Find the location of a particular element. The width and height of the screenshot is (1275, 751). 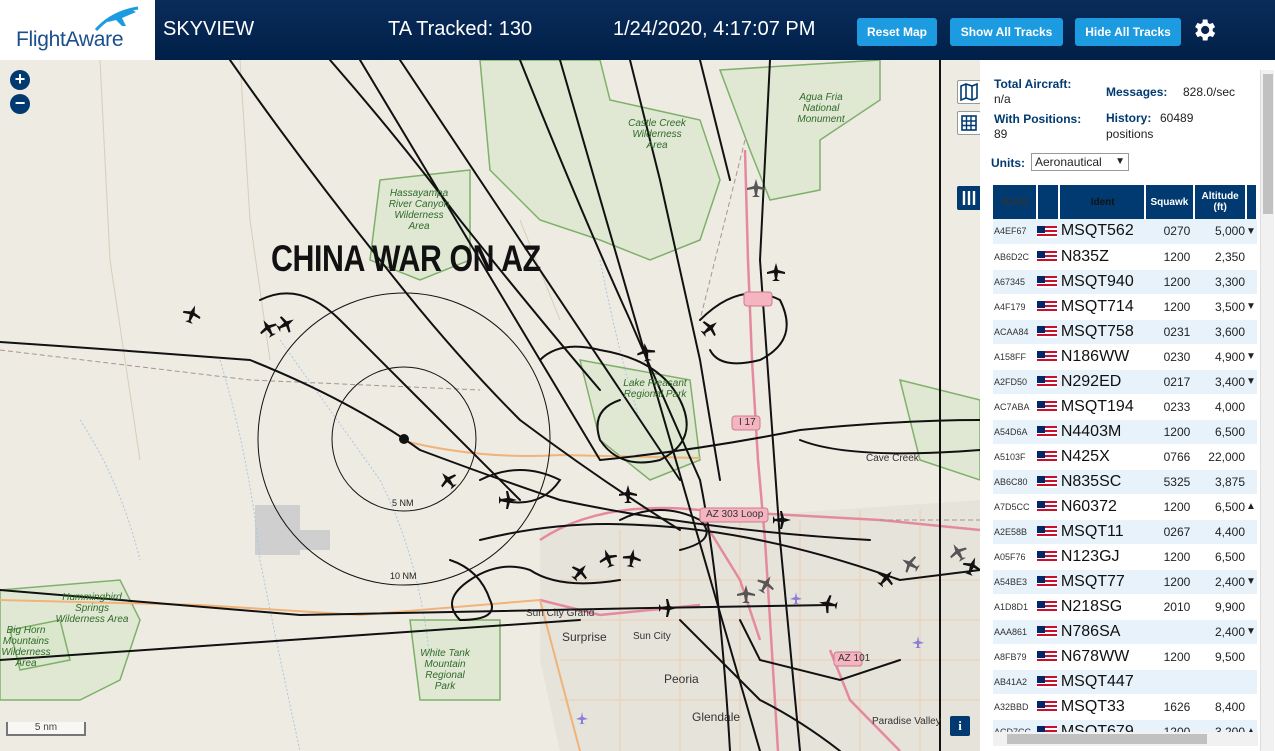

cell-altitude: 9,500 is located at coordinates (1220, 657).